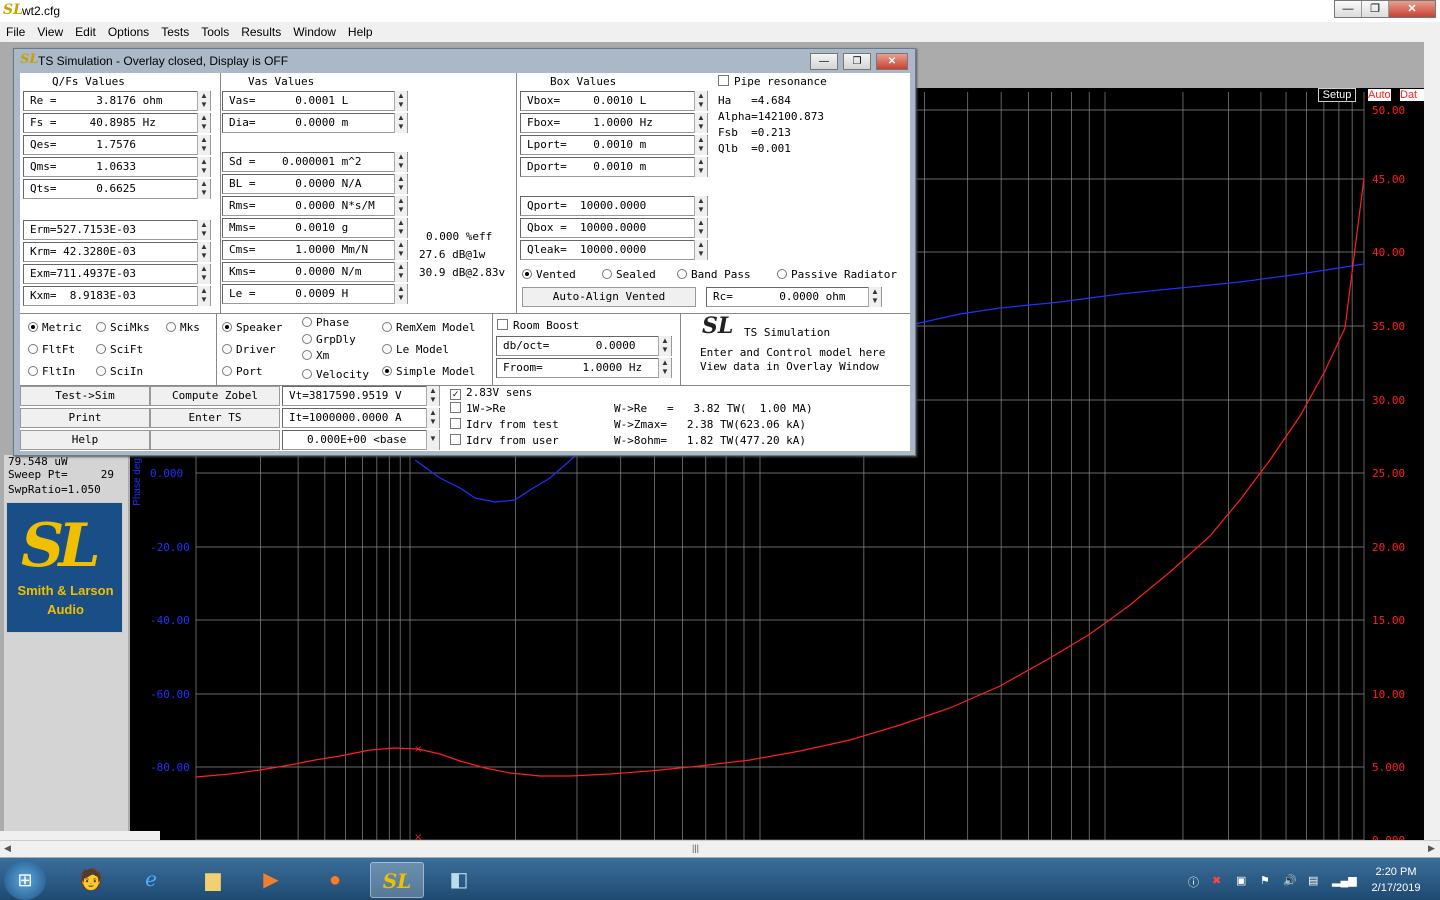 This screenshot has width=1440, height=900. What do you see at coordinates (700, 206) in the screenshot?
I see `qport-spinner: ▲ ▼` at bounding box center [700, 206].